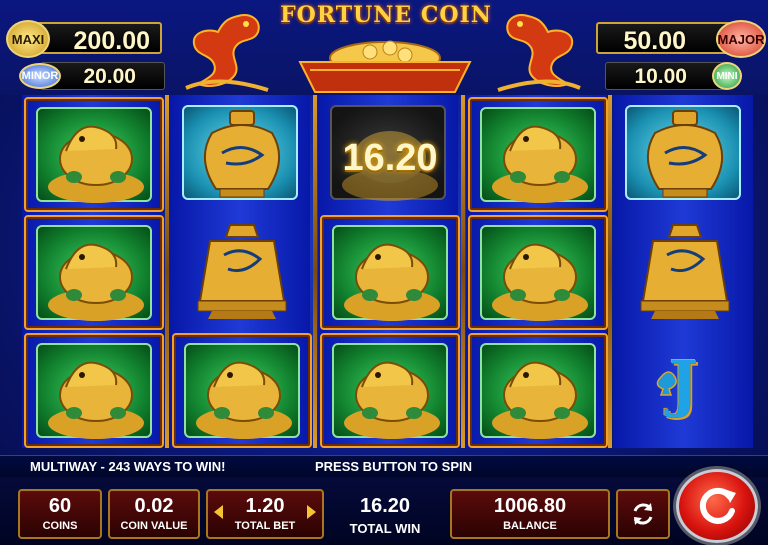 This screenshot has height=545, width=768. Describe the element at coordinates (654, 41) in the screenshot. I see `major-jackpot-value: 50.00` at that location.